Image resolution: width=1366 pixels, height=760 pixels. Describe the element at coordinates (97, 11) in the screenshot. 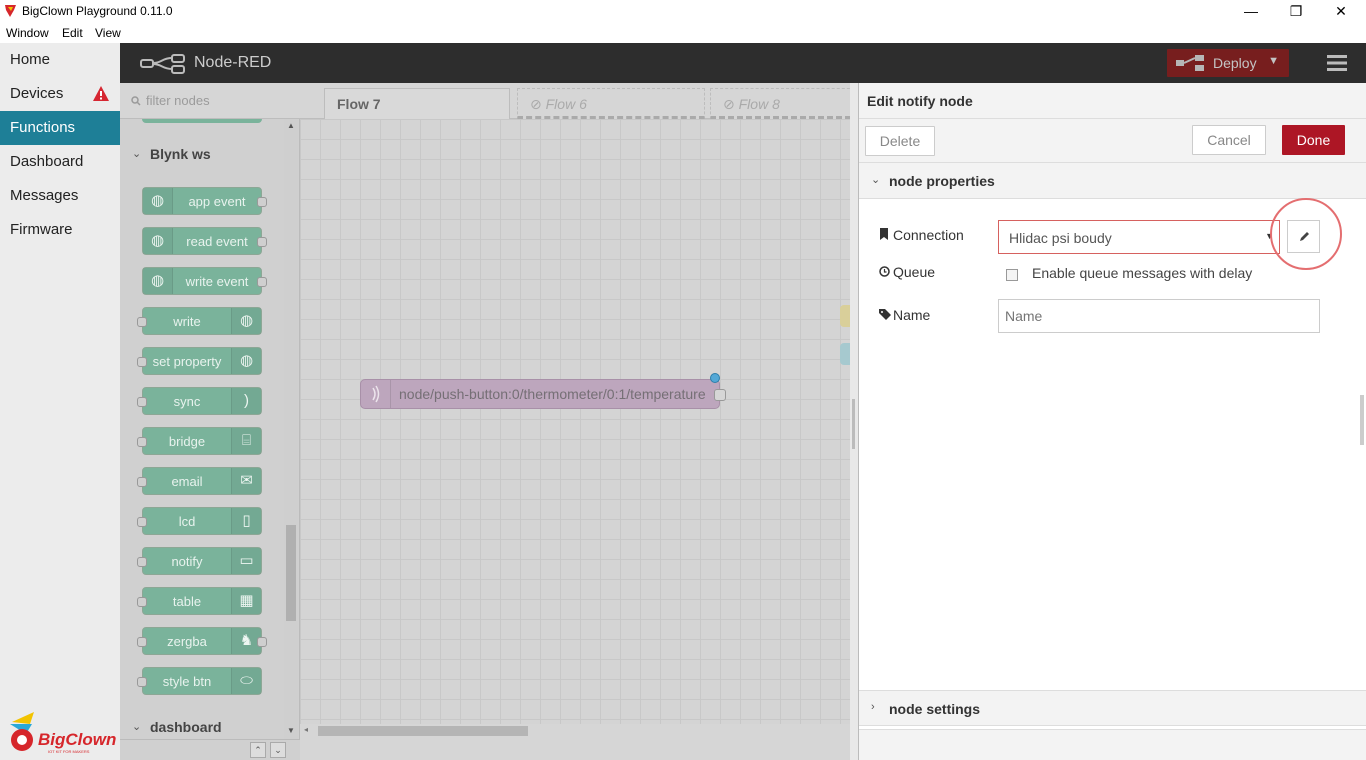

I see `window-title: BigClown Playground 0.11.0` at that location.